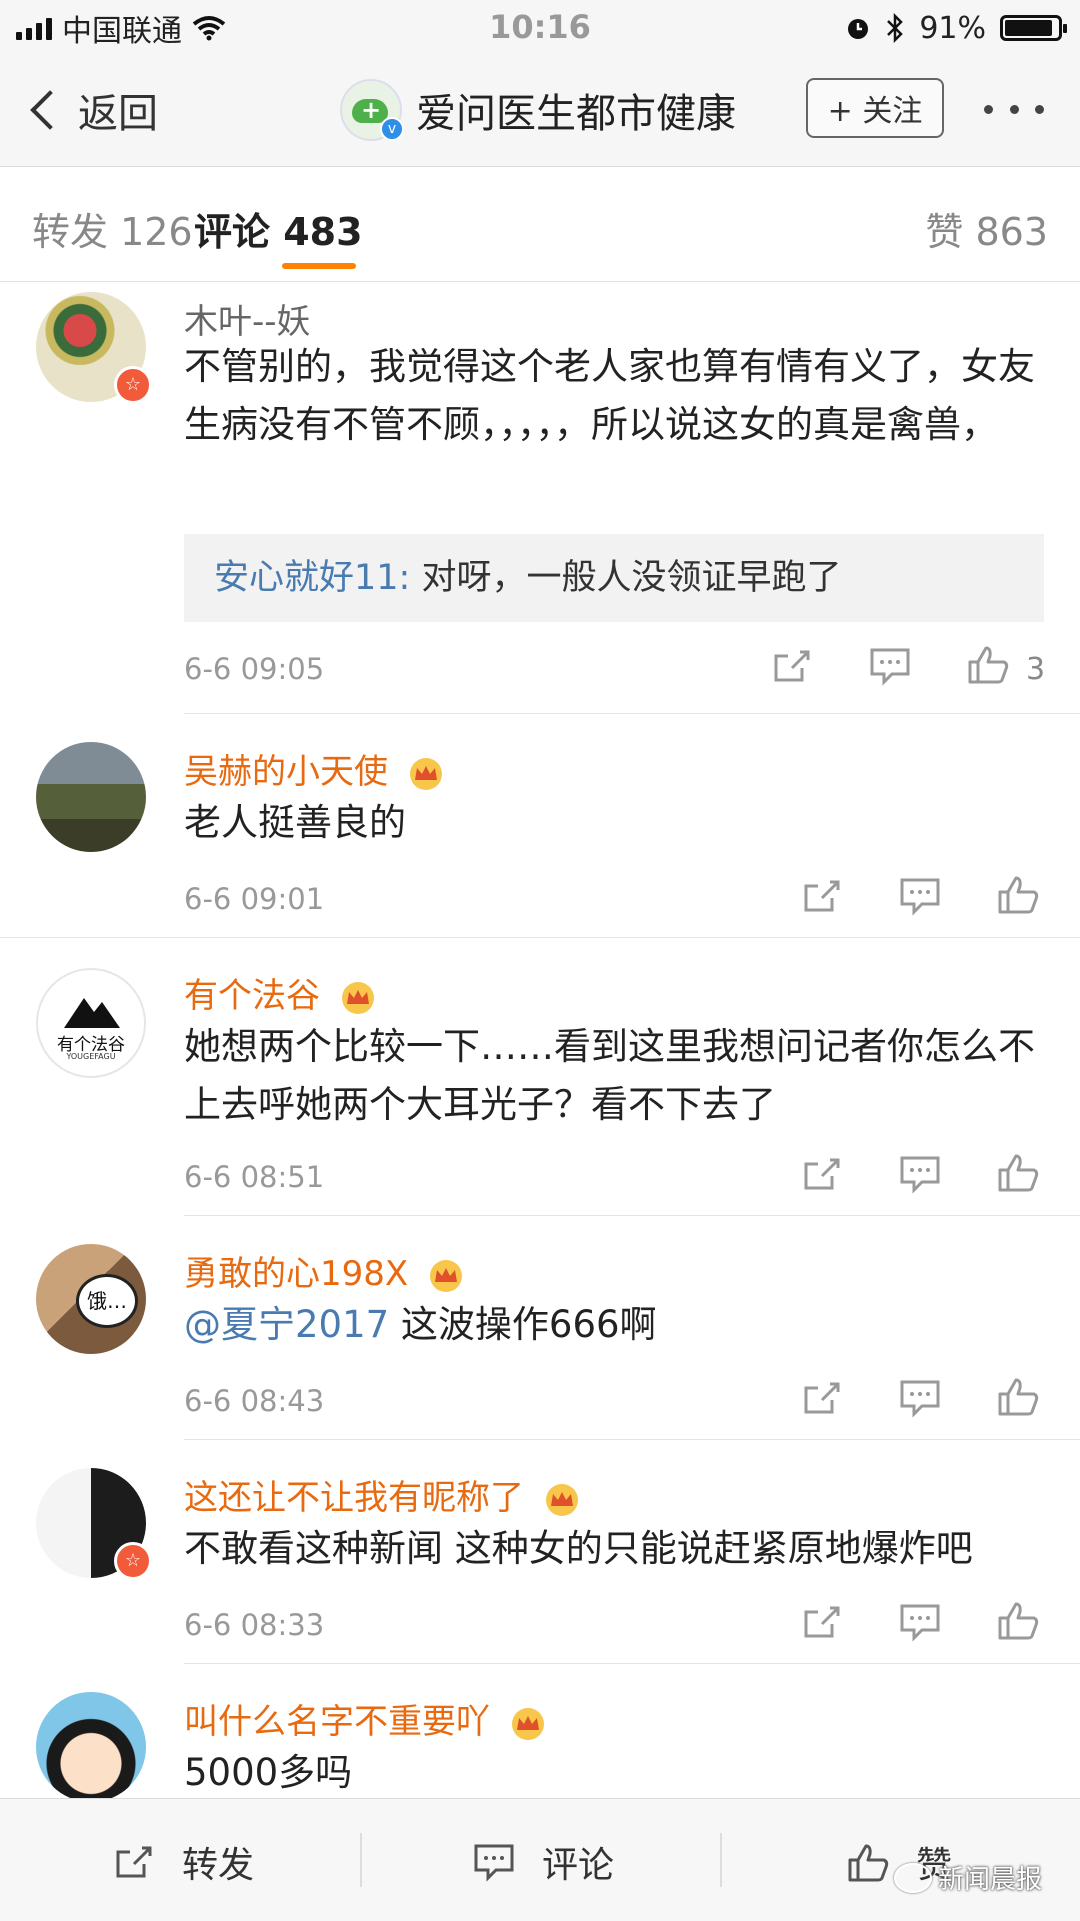 The height and width of the screenshot is (1921, 1080). What do you see at coordinates (1028, 28) in the screenshot?
I see `battery-fill` at bounding box center [1028, 28].